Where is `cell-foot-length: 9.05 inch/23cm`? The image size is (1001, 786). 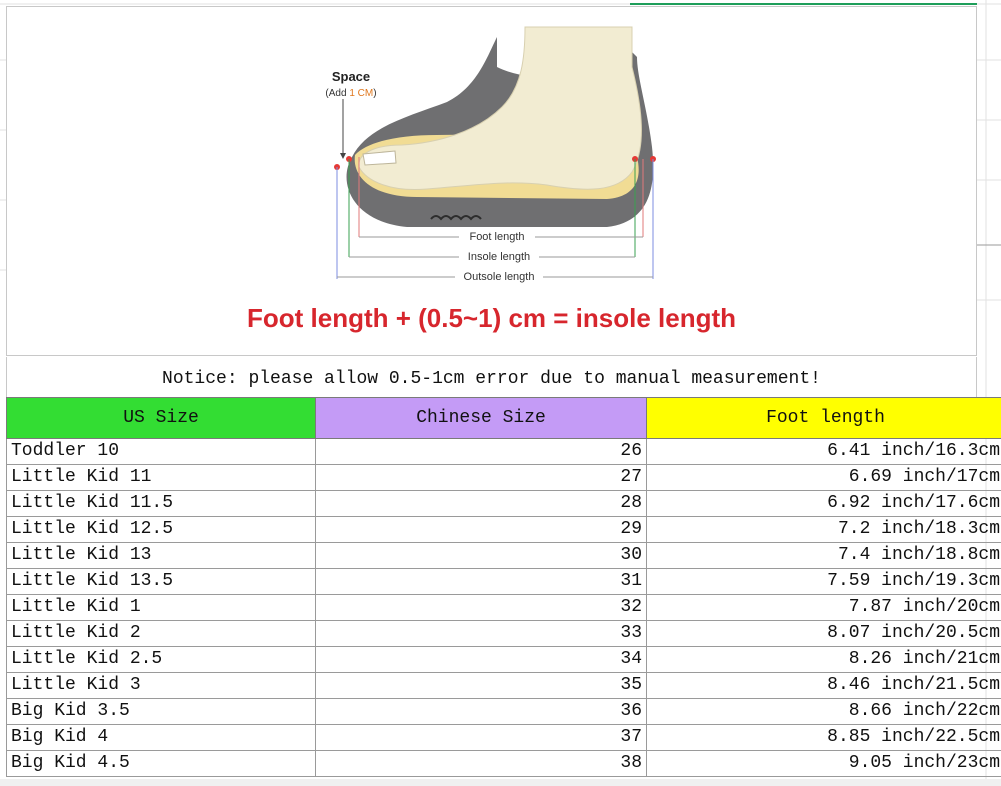 cell-foot-length: 9.05 inch/23cm is located at coordinates (823, 763).